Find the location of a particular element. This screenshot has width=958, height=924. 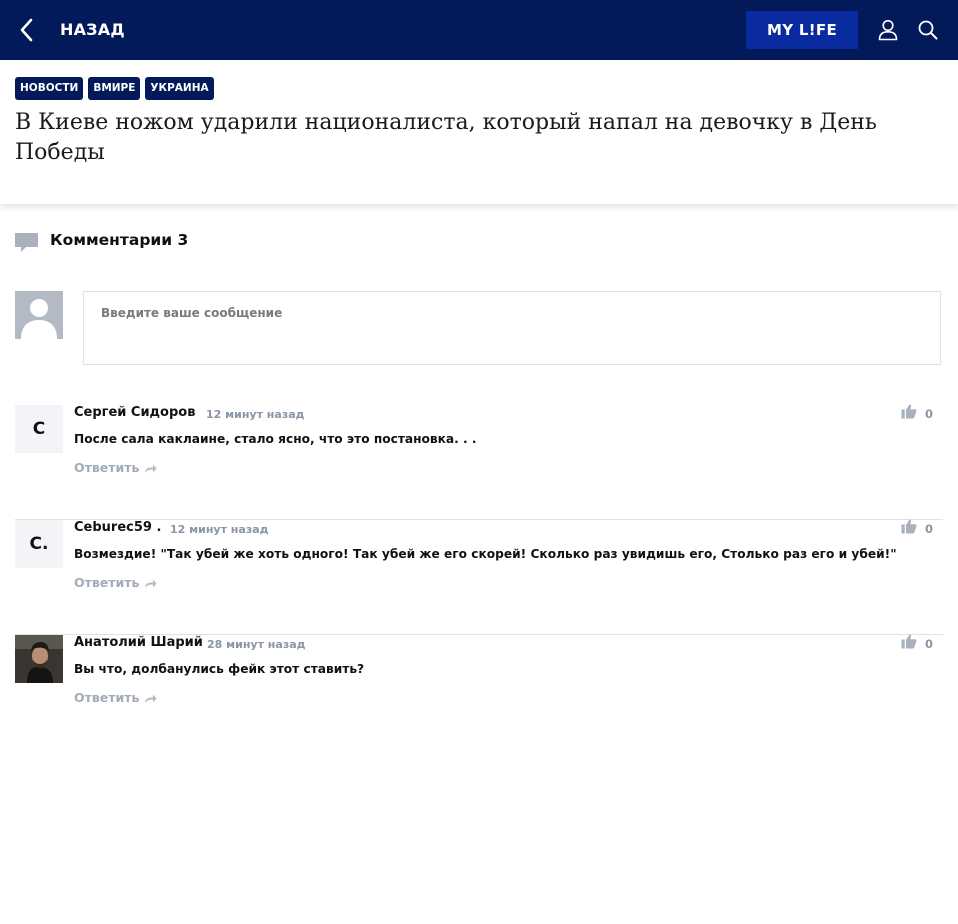

comment-time: 28 минут назад is located at coordinates (256, 644).